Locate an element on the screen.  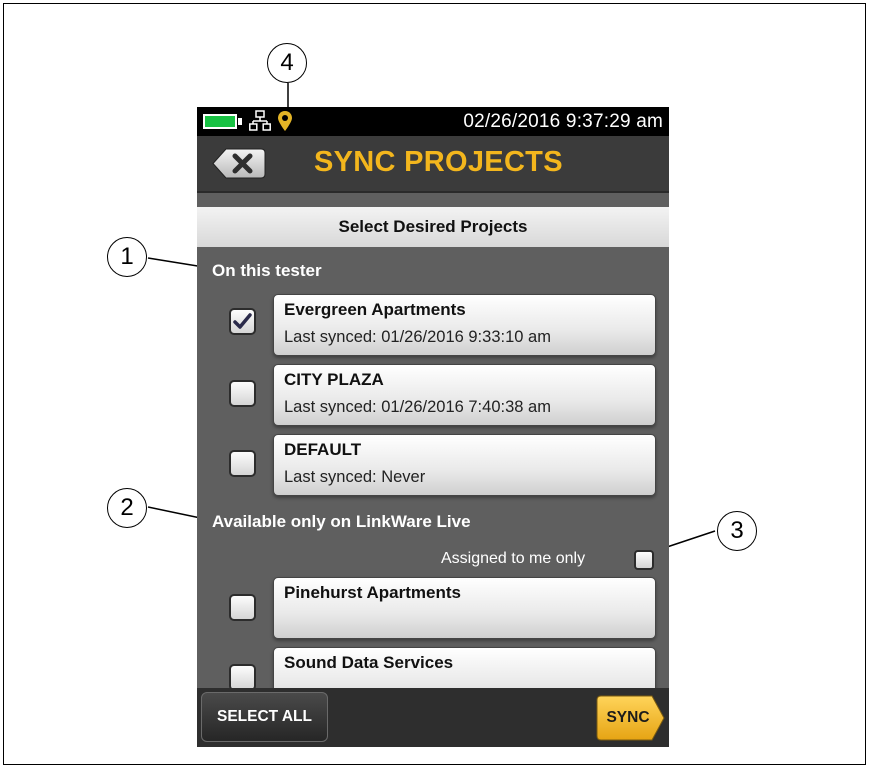
project-item-default: DEFAULT Last synced: Never is located at coordinates (464, 465).